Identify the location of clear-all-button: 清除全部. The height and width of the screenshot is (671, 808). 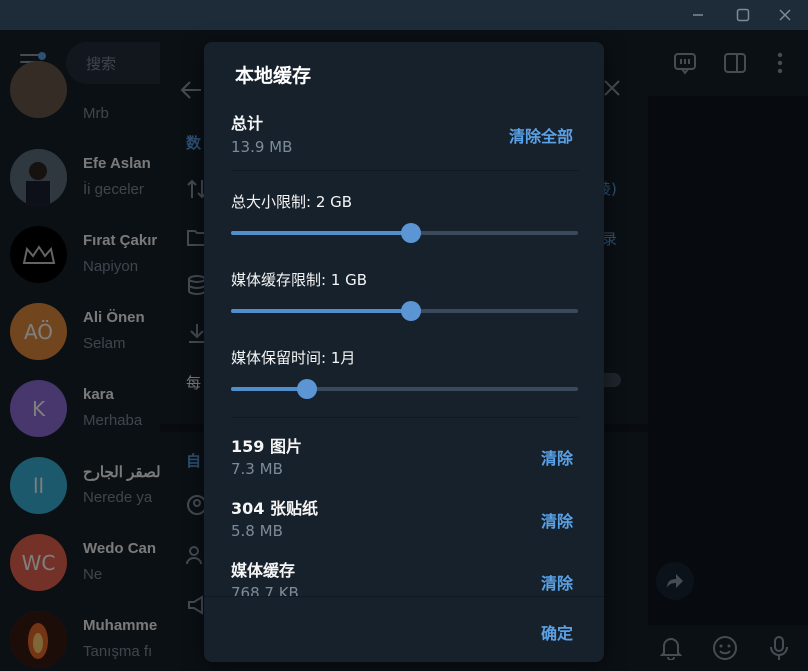
(541, 135).